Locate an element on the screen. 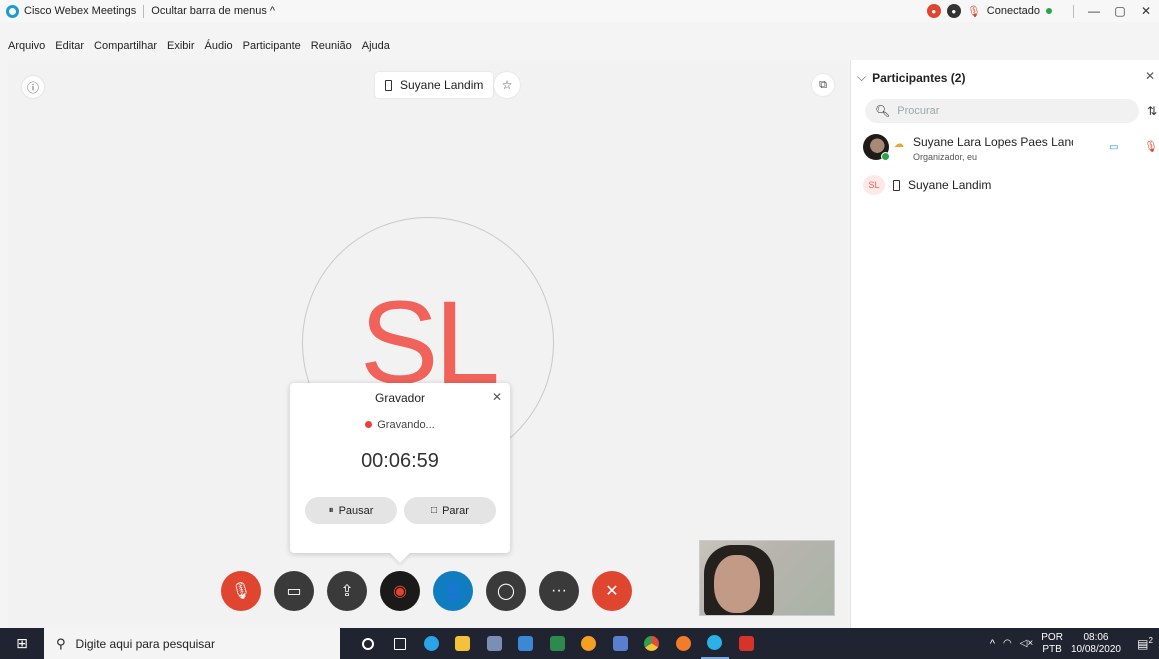 This screenshot has width=1159, height=659. edge-icon is located at coordinates (431, 643).